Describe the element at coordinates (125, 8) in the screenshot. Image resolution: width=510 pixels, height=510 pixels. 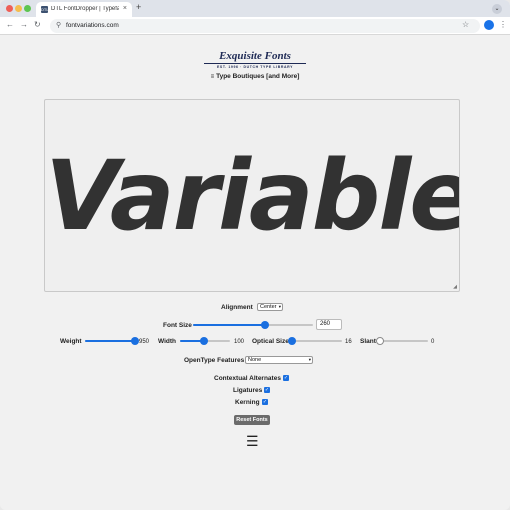
I see `tab-close-icon: ×` at that location.